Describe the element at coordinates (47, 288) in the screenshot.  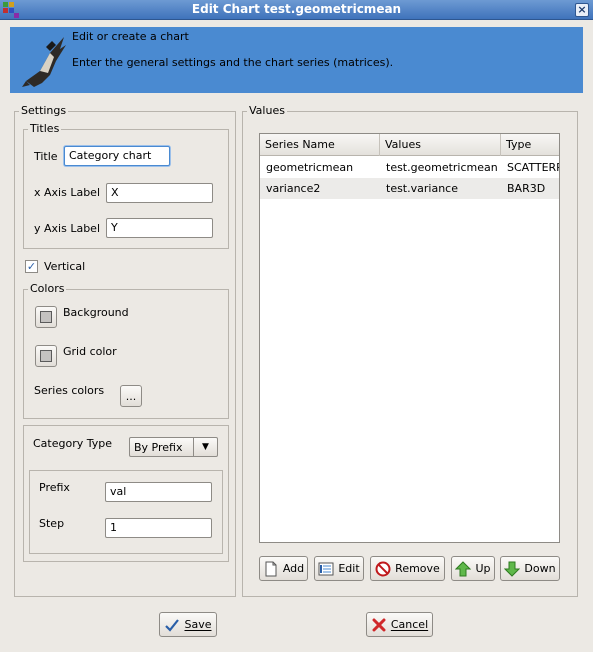
I see `colors-legend: Colors` at that location.